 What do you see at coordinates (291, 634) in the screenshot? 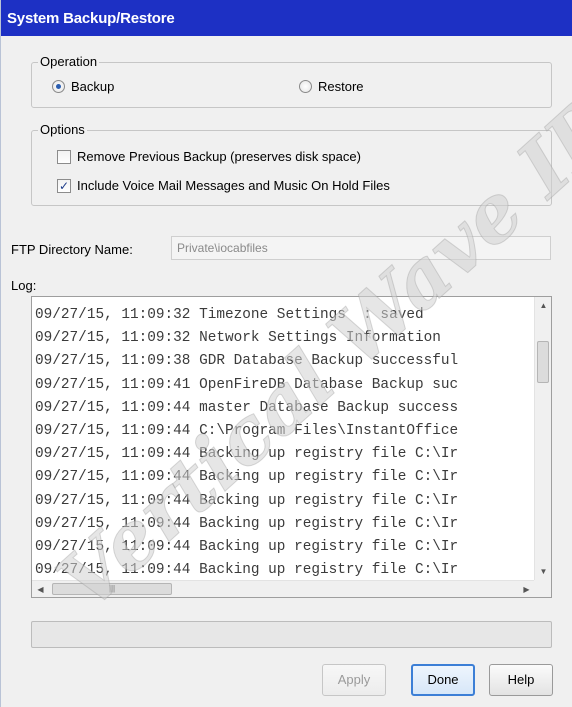
I see `backup-progress-bar` at bounding box center [291, 634].